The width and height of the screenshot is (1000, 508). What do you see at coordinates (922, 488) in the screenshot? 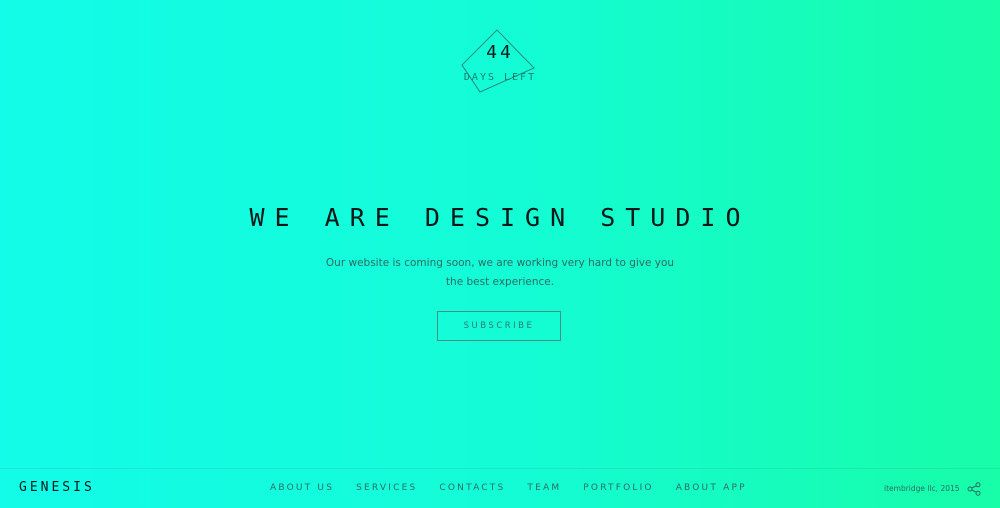
I see `copyright-text: itembridge llc, 2015` at bounding box center [922, 488].